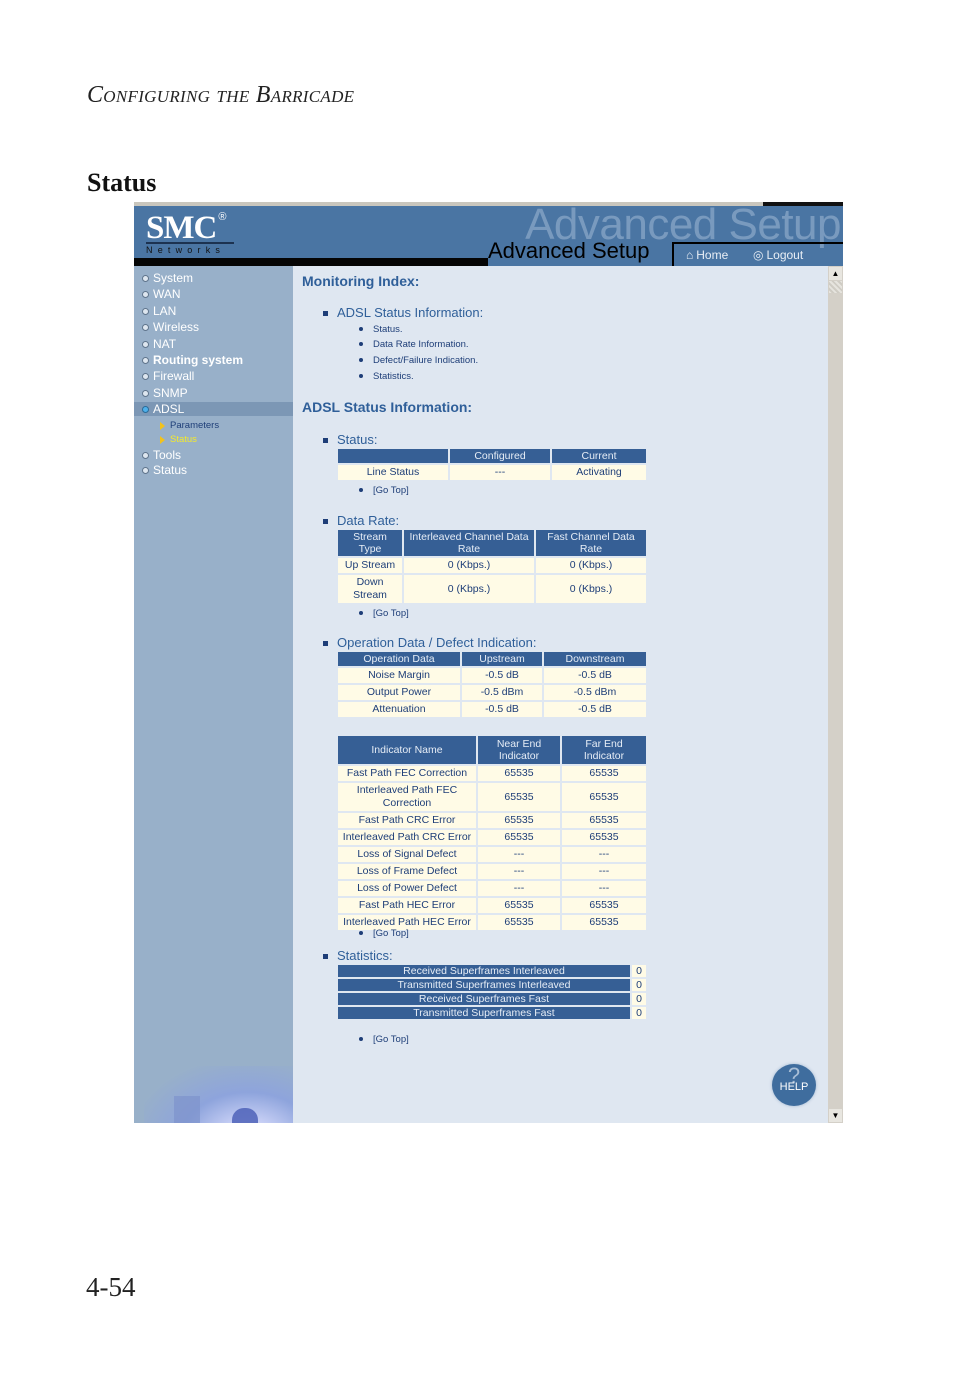 Image resolution: width=954 pixels, height=1388 pixels. Describe the element at coordinates (407, 888) in the screenshot. I see `table-cell: Loss of Power Defect` at that location.